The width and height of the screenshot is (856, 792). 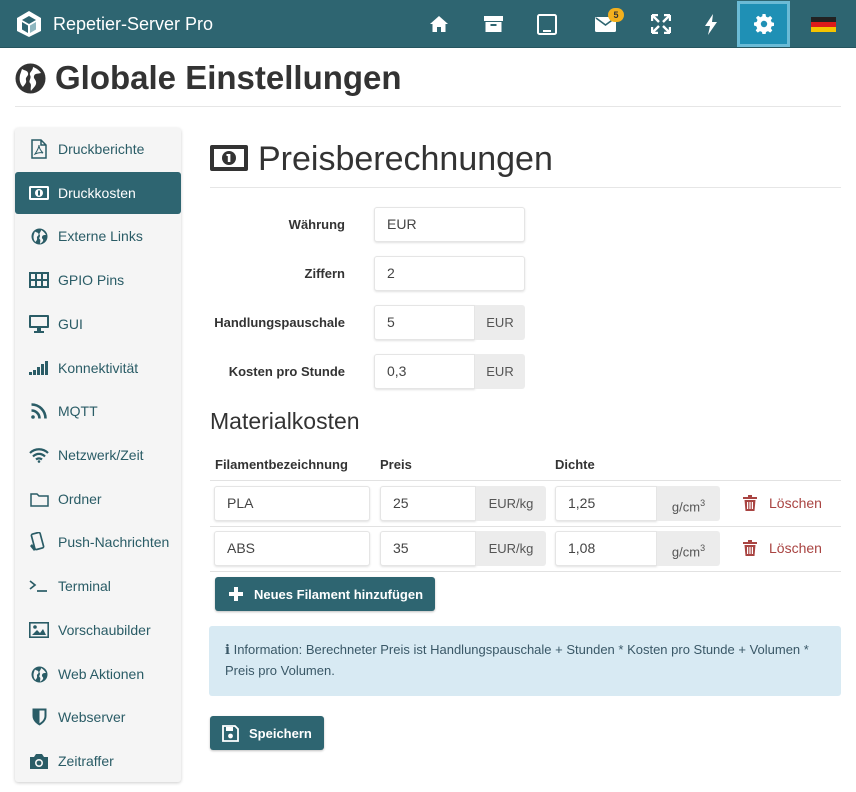 What do you see at coordinates (91, 280) in the screenshot?
I see `sidebar-item-label: GPIO Pins` at bounding box center [91, 280].